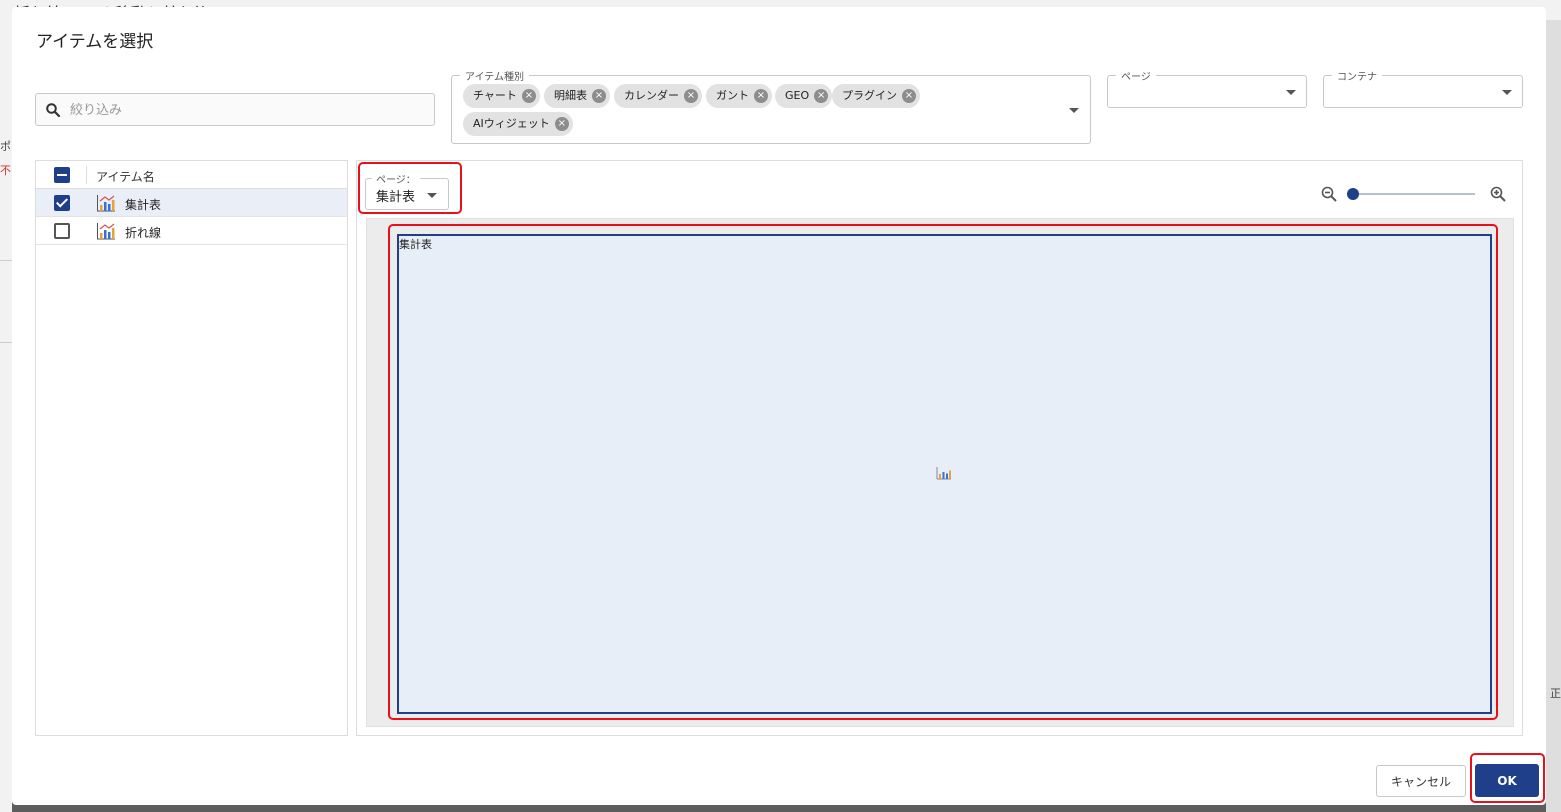 This screenshot has height=812, width=1561. Describe the element at coordinates (125, 176) in the screenshot. I see `column-header-item-name: アイテム名` at that location.